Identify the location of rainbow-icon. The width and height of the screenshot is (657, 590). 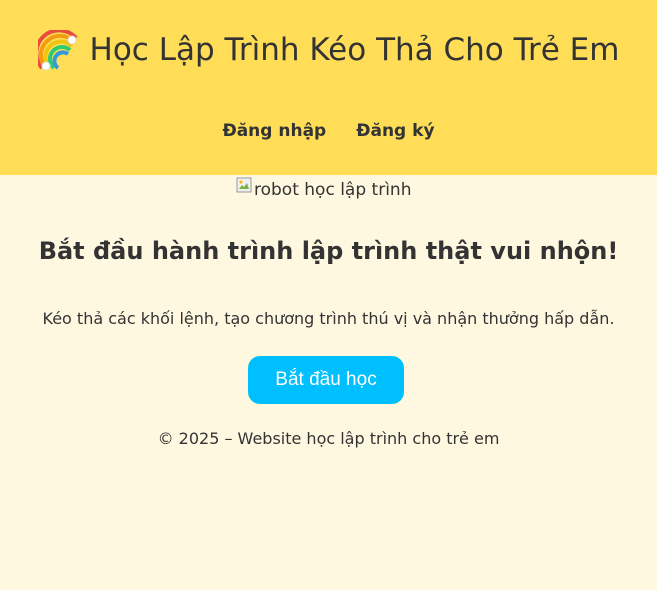
(57, 50).